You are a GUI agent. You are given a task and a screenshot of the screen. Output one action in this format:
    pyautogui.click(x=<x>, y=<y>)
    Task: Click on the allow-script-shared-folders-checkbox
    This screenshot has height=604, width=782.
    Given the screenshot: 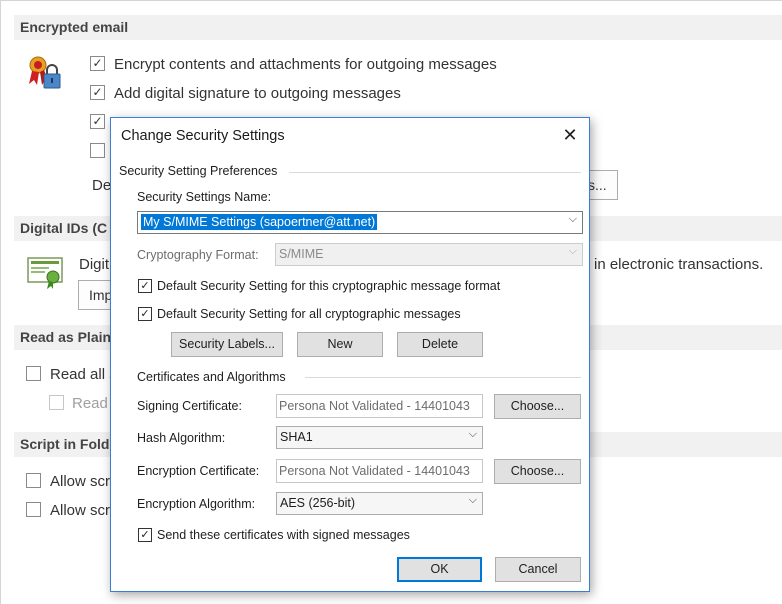 What is the action you would take?
    pyautogui.click(x=33, y=480)
    